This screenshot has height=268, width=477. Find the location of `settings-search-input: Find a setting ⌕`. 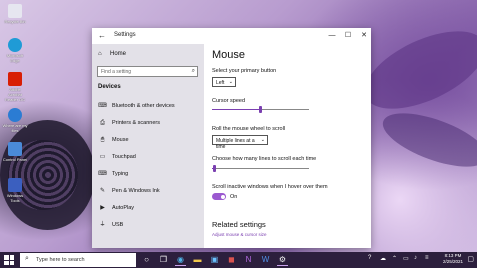

settings-search-input: Find a setting ⌕ is located at coordinates (147, 71).